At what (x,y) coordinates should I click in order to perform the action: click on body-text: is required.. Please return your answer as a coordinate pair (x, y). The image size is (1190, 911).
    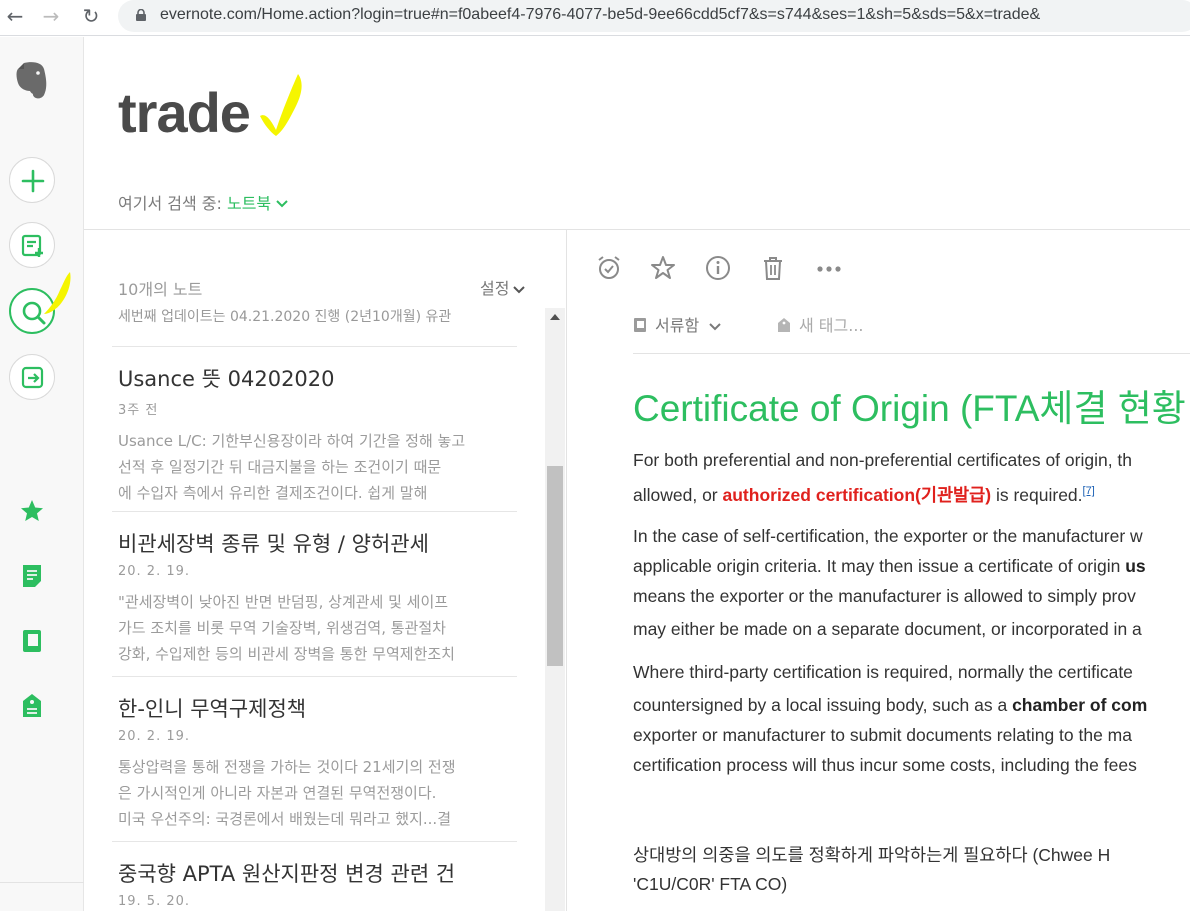
    Looking at the image, I should click on (1037, 495).